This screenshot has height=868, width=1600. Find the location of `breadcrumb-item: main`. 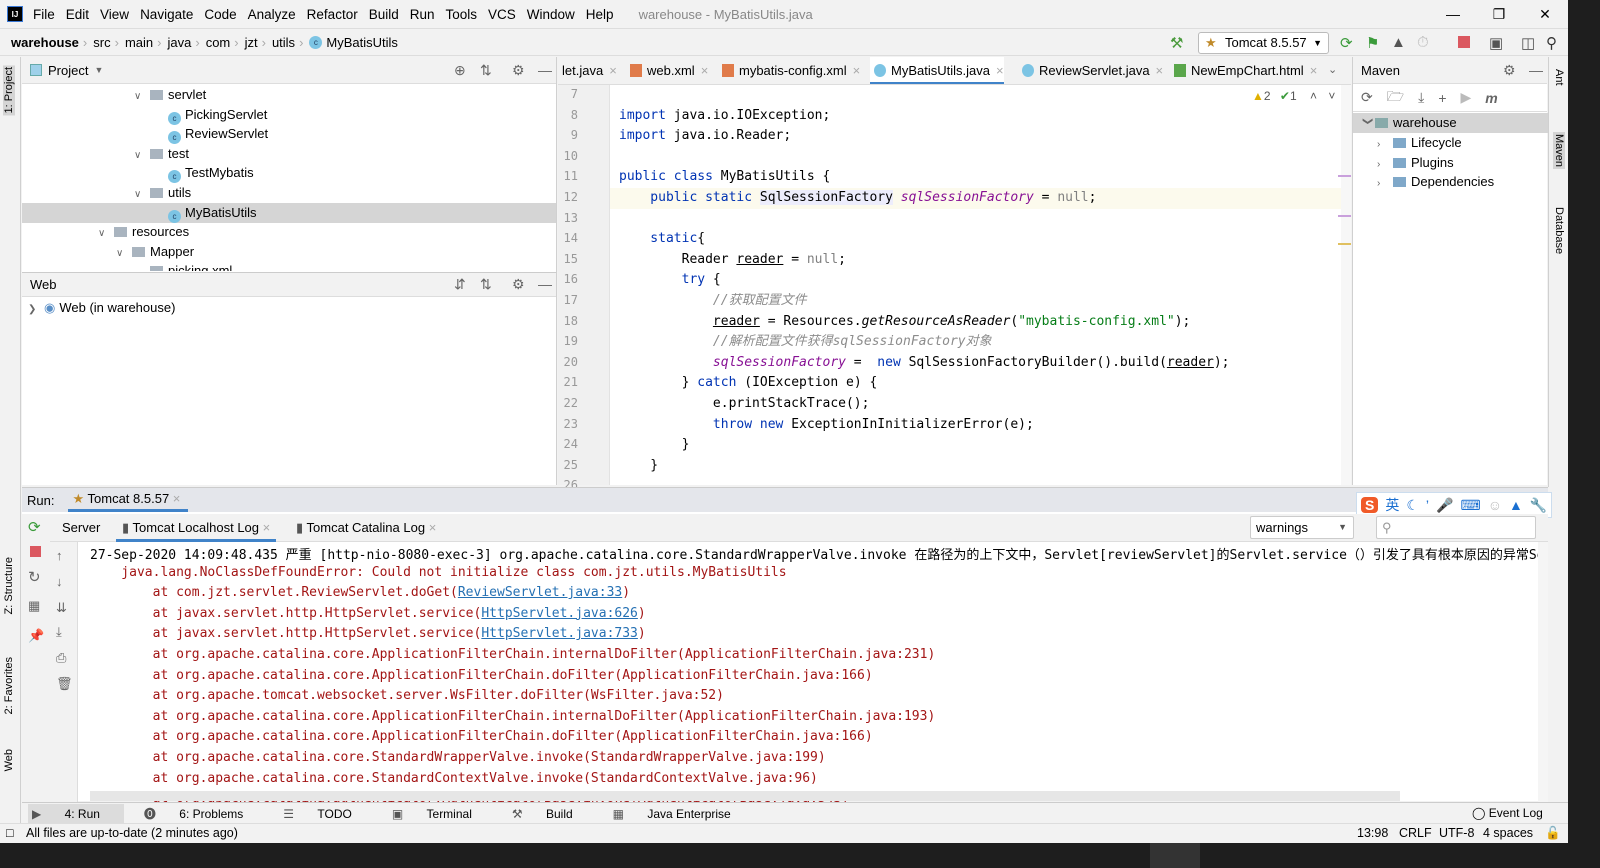

breadcrumb-item: main is located at coordinates (139, 42).